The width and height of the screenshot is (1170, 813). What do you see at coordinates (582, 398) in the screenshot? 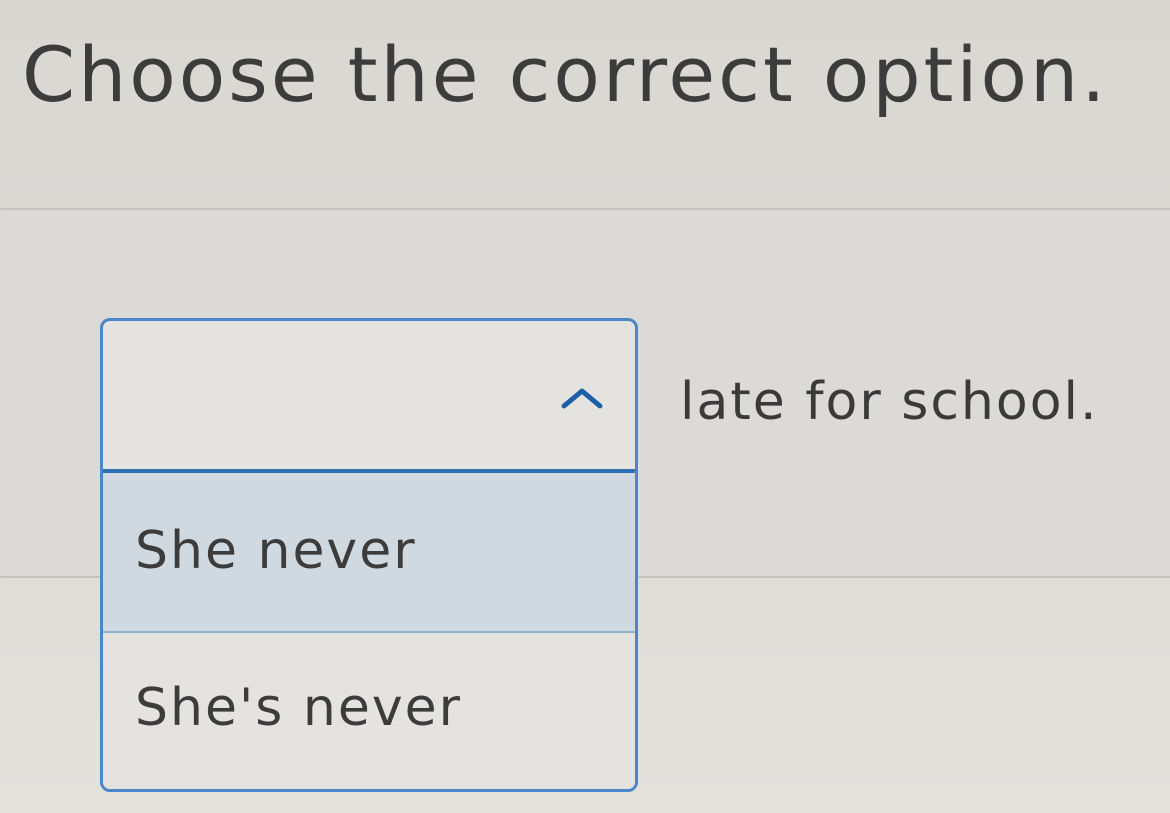
I see `chevron-up-icon` at bounding box center [582, 398].